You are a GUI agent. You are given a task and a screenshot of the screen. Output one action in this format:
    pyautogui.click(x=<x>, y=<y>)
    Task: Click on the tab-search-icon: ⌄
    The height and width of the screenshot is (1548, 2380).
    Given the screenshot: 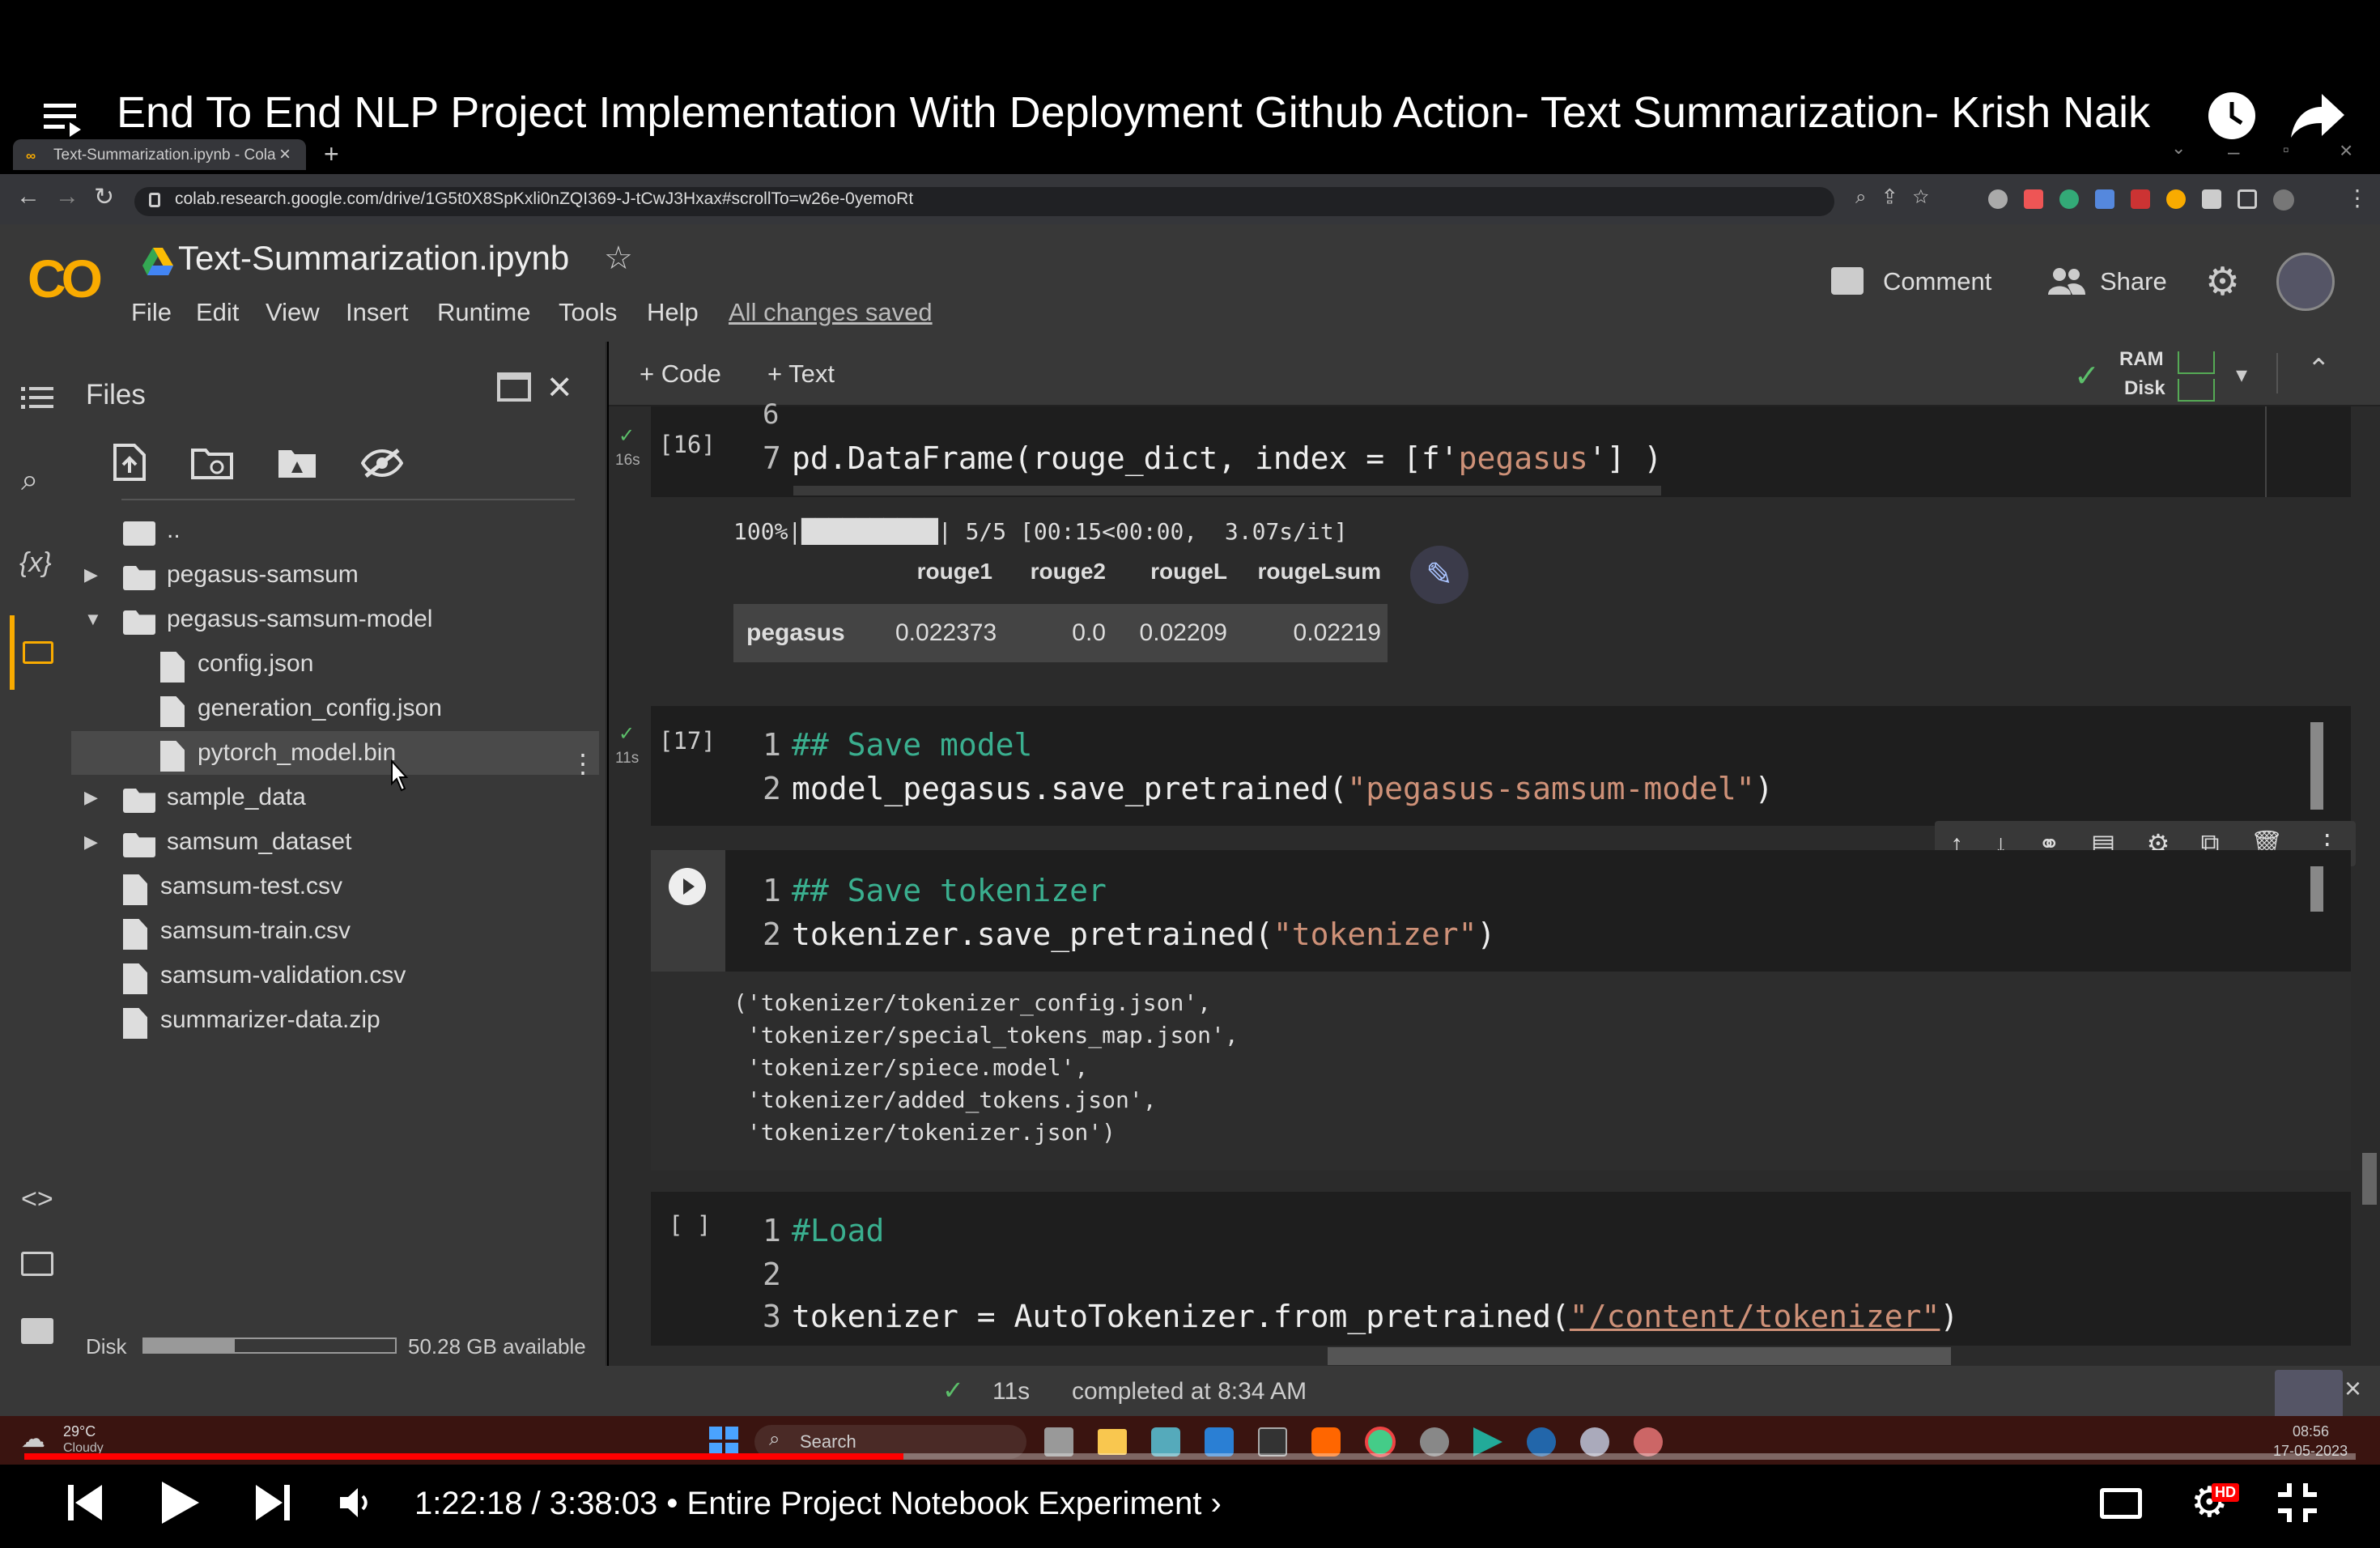 What is the action you would take?
    pyautogui.click(x=2178, y=149)
    